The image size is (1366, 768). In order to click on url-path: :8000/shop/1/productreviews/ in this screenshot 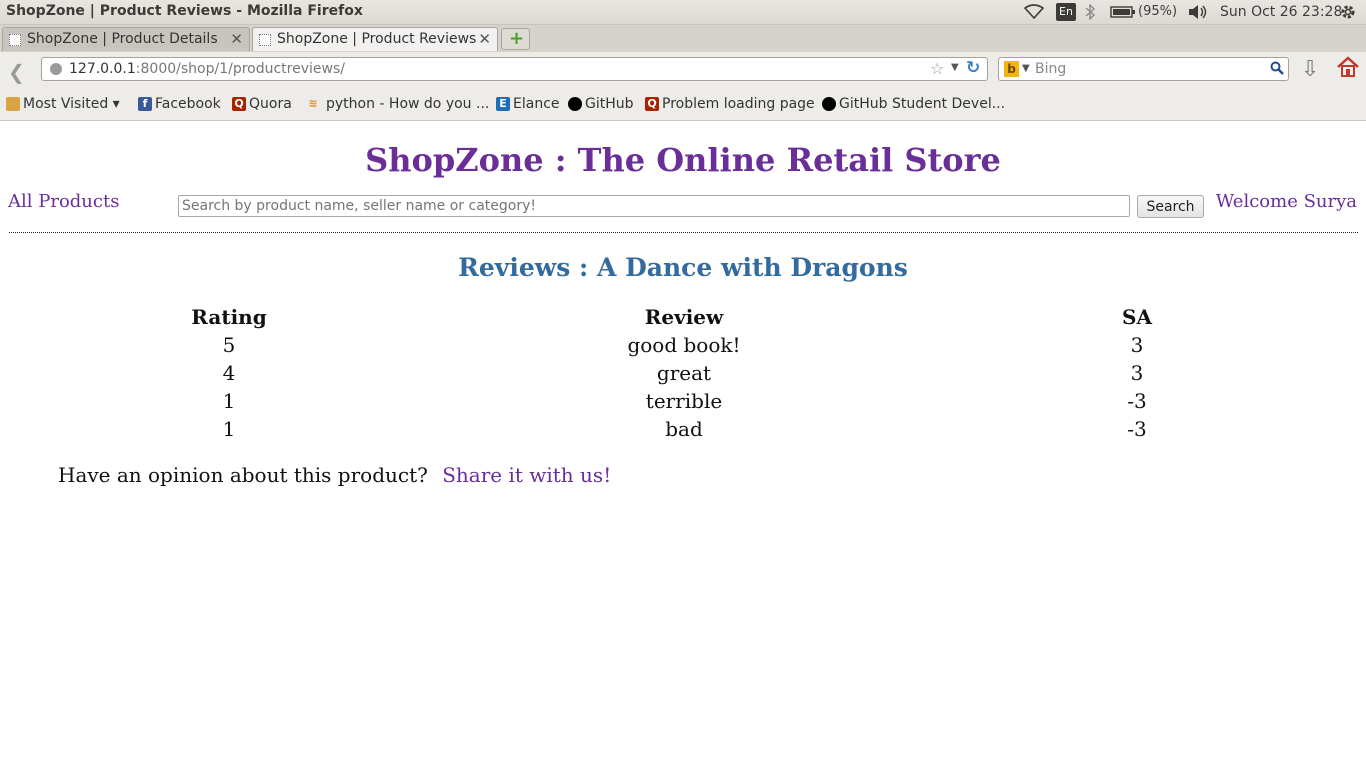, I will do `click(240, 69)`.